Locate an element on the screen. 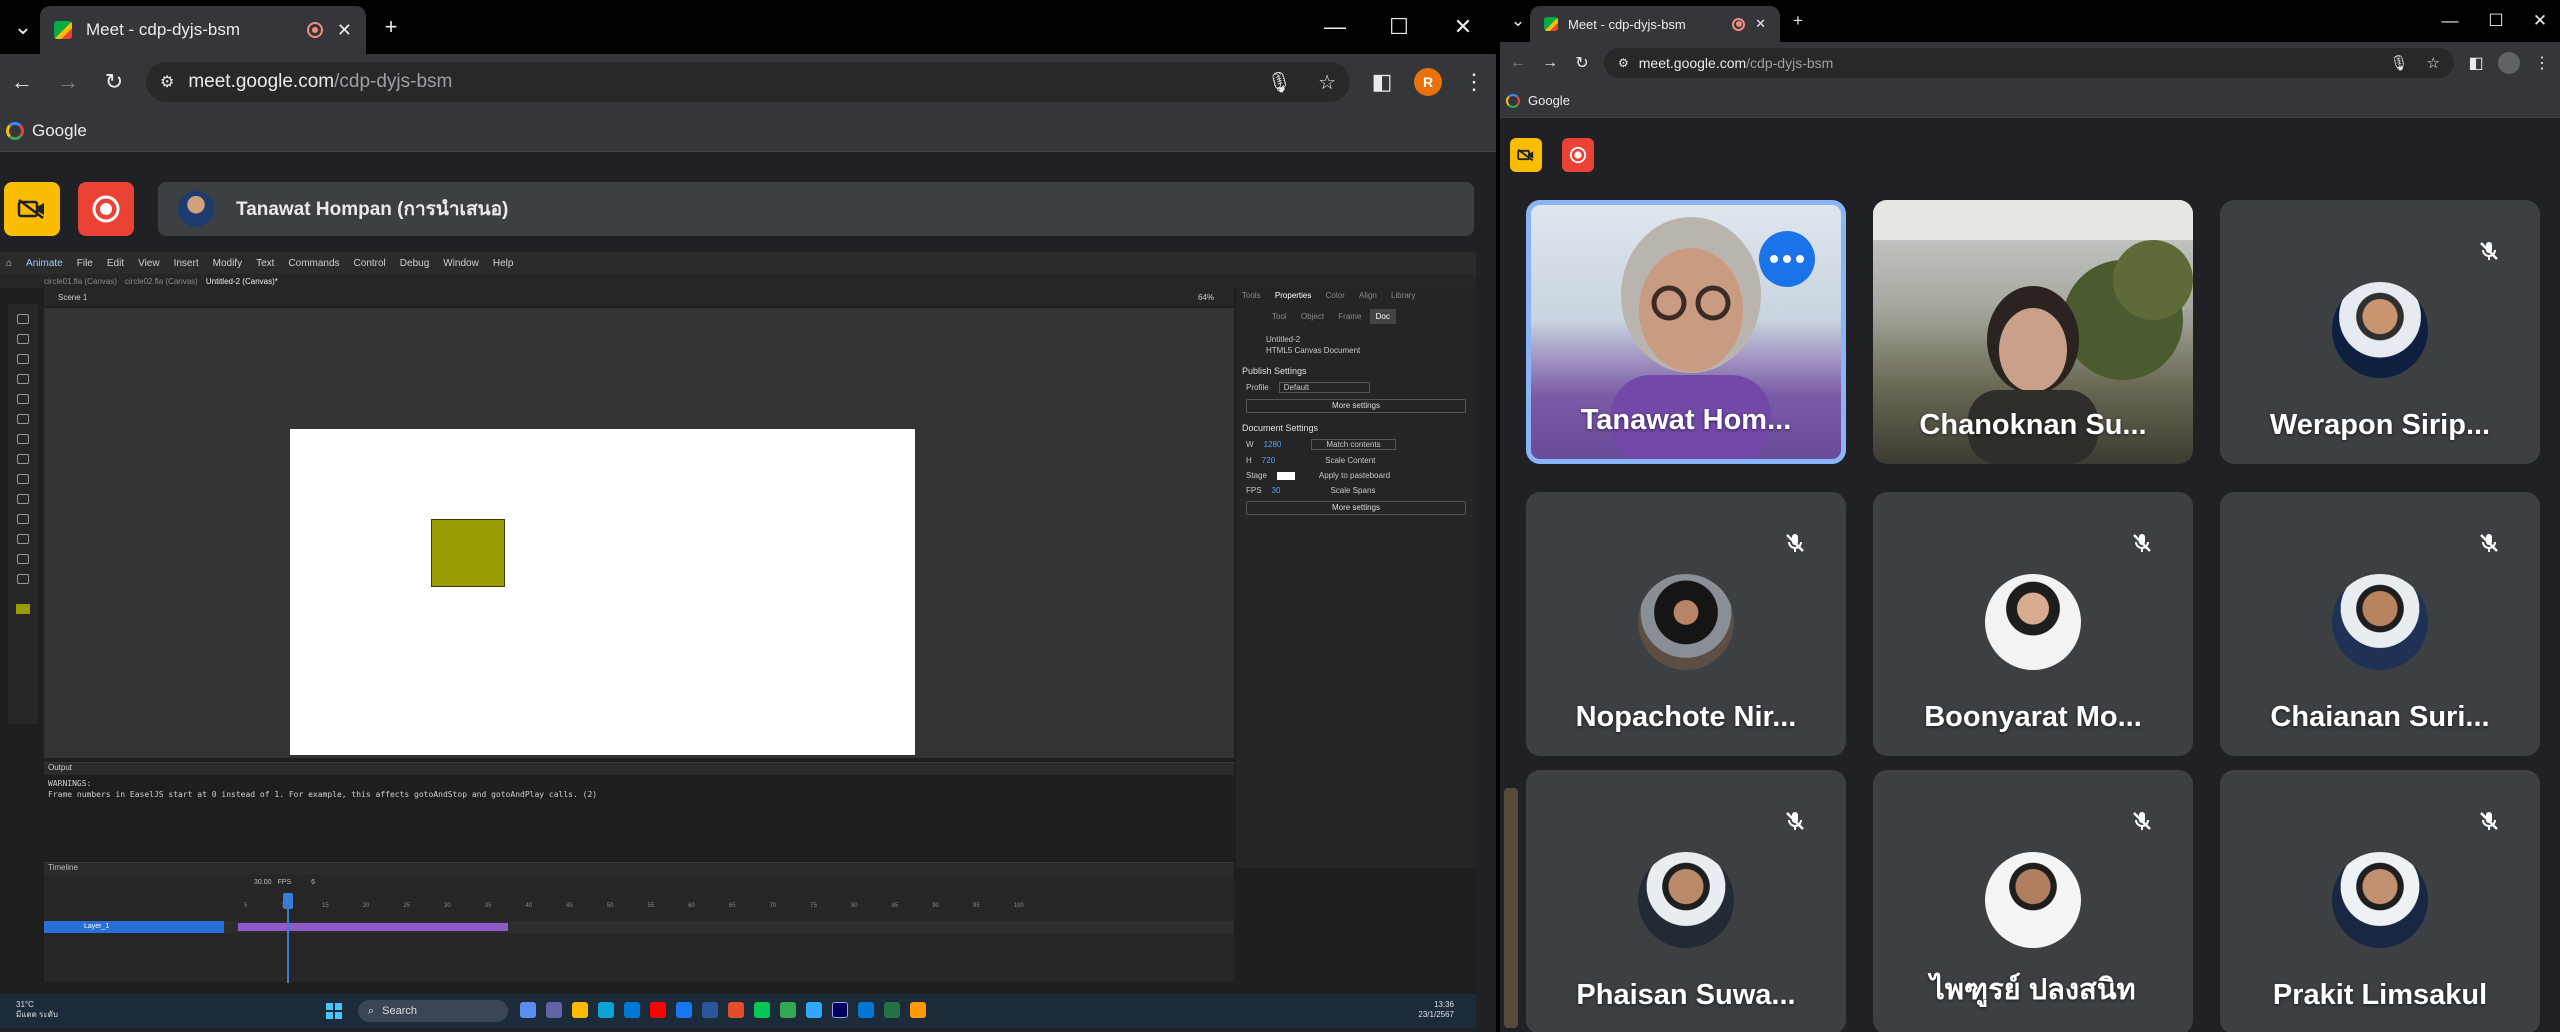 Image resolution: width=2560 pixels, height=1032 pixels. browser-menu-icon: ⋮ is located at coordinates (1474, 82).